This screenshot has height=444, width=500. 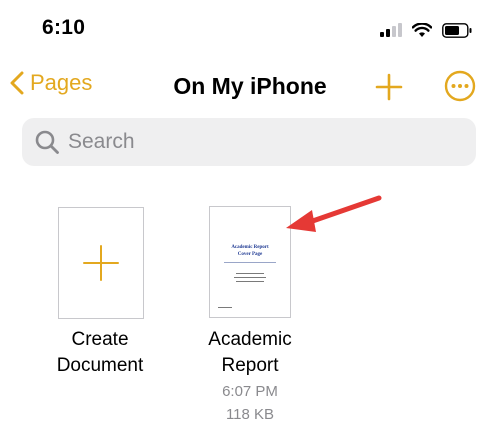 I want to click on academic-report-thumbnail: Academic Report Cover Page, so click(x=250, y=262).